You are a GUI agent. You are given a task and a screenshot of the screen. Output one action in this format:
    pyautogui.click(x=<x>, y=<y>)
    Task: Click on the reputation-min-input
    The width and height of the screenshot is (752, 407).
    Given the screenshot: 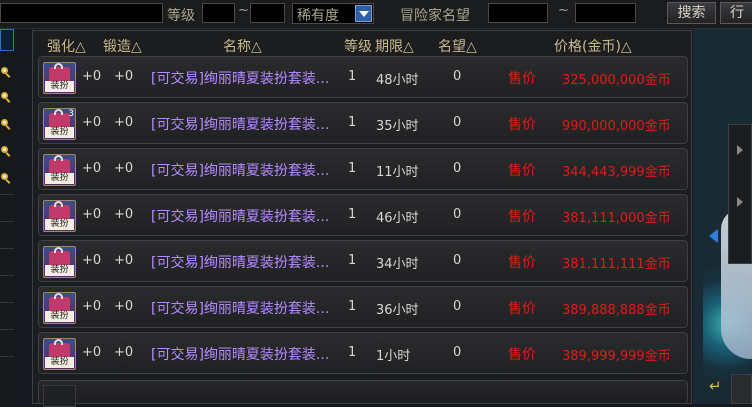 What is the action you would take?
    pyautogui.click(x=518, y=13)
    